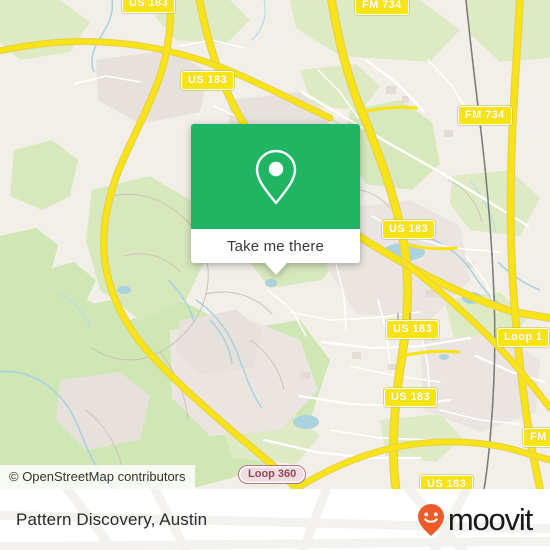  What do you see at coordinates (97, 477) in the screenshot?
I see `osm-attribution: © OpenStreetMap contributors` at bounding box center [97, 477].